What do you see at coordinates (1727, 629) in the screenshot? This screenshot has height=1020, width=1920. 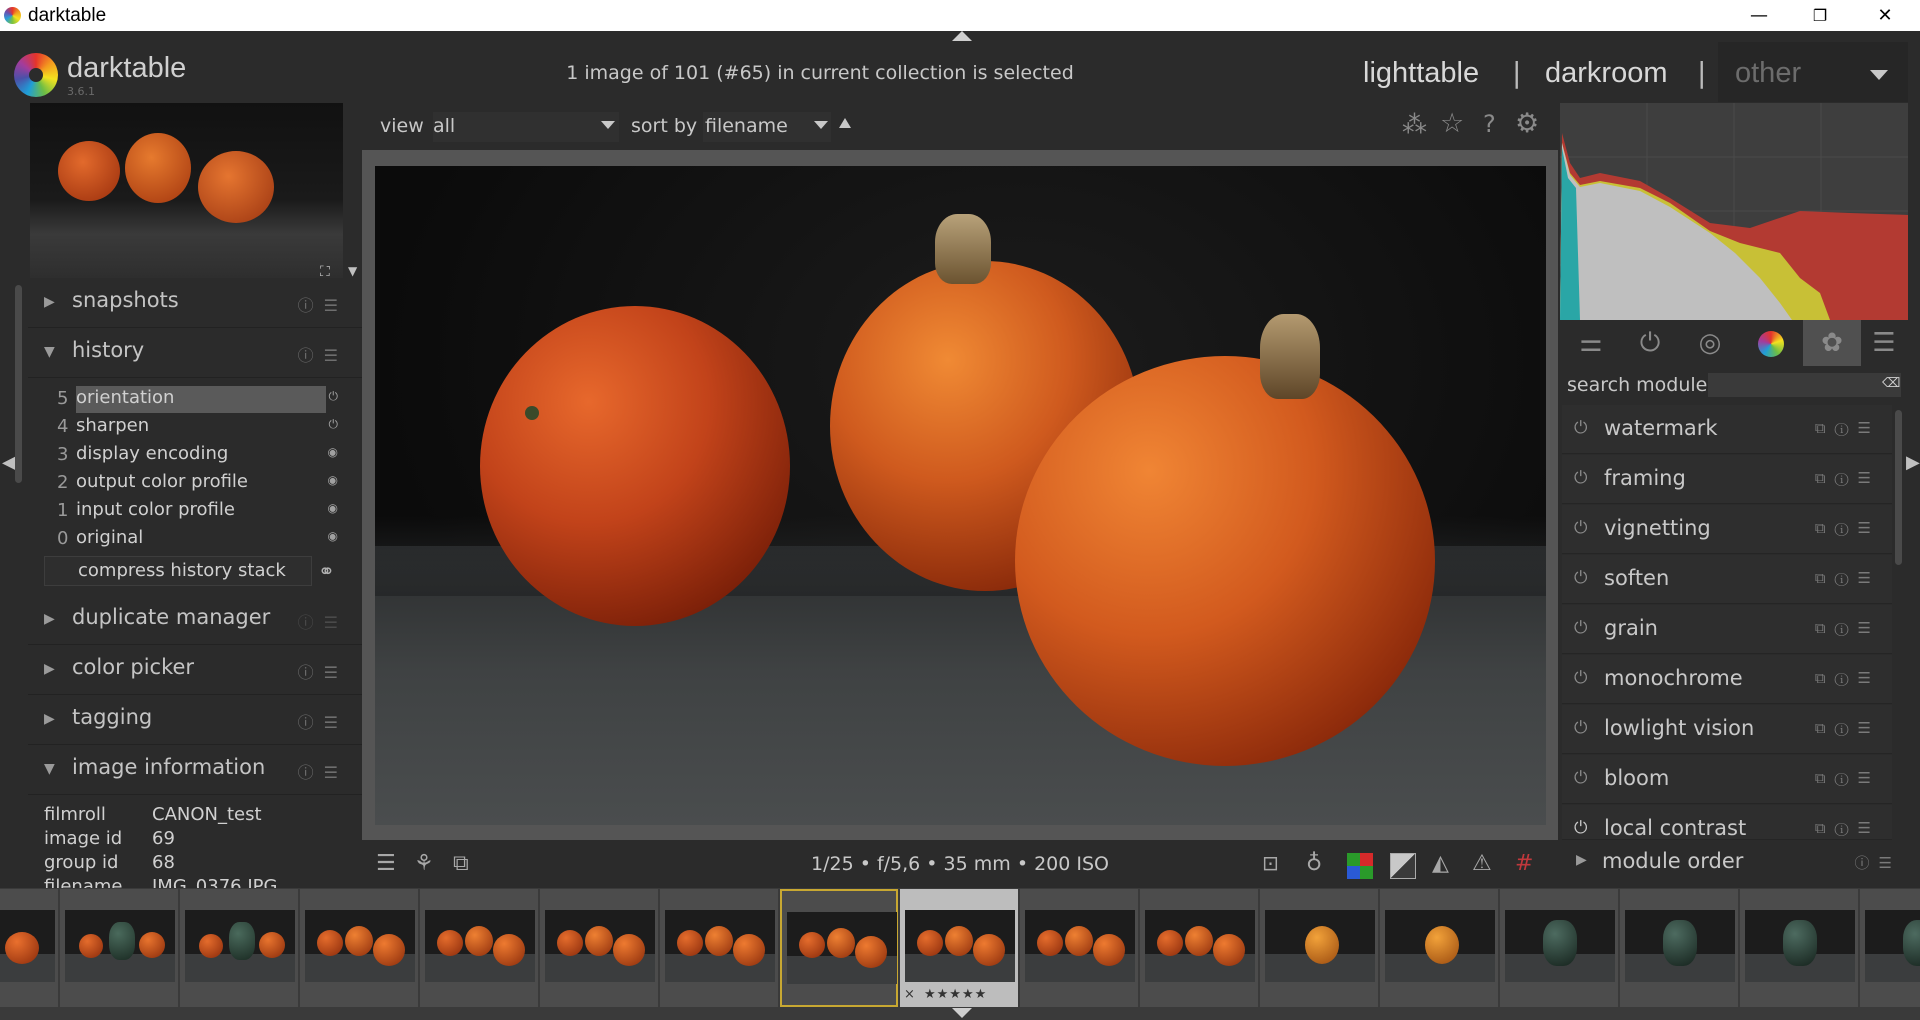 I see `module-grain: ⏻ grain ⧉ⓘ☰` at bounding box center [1727, 629].